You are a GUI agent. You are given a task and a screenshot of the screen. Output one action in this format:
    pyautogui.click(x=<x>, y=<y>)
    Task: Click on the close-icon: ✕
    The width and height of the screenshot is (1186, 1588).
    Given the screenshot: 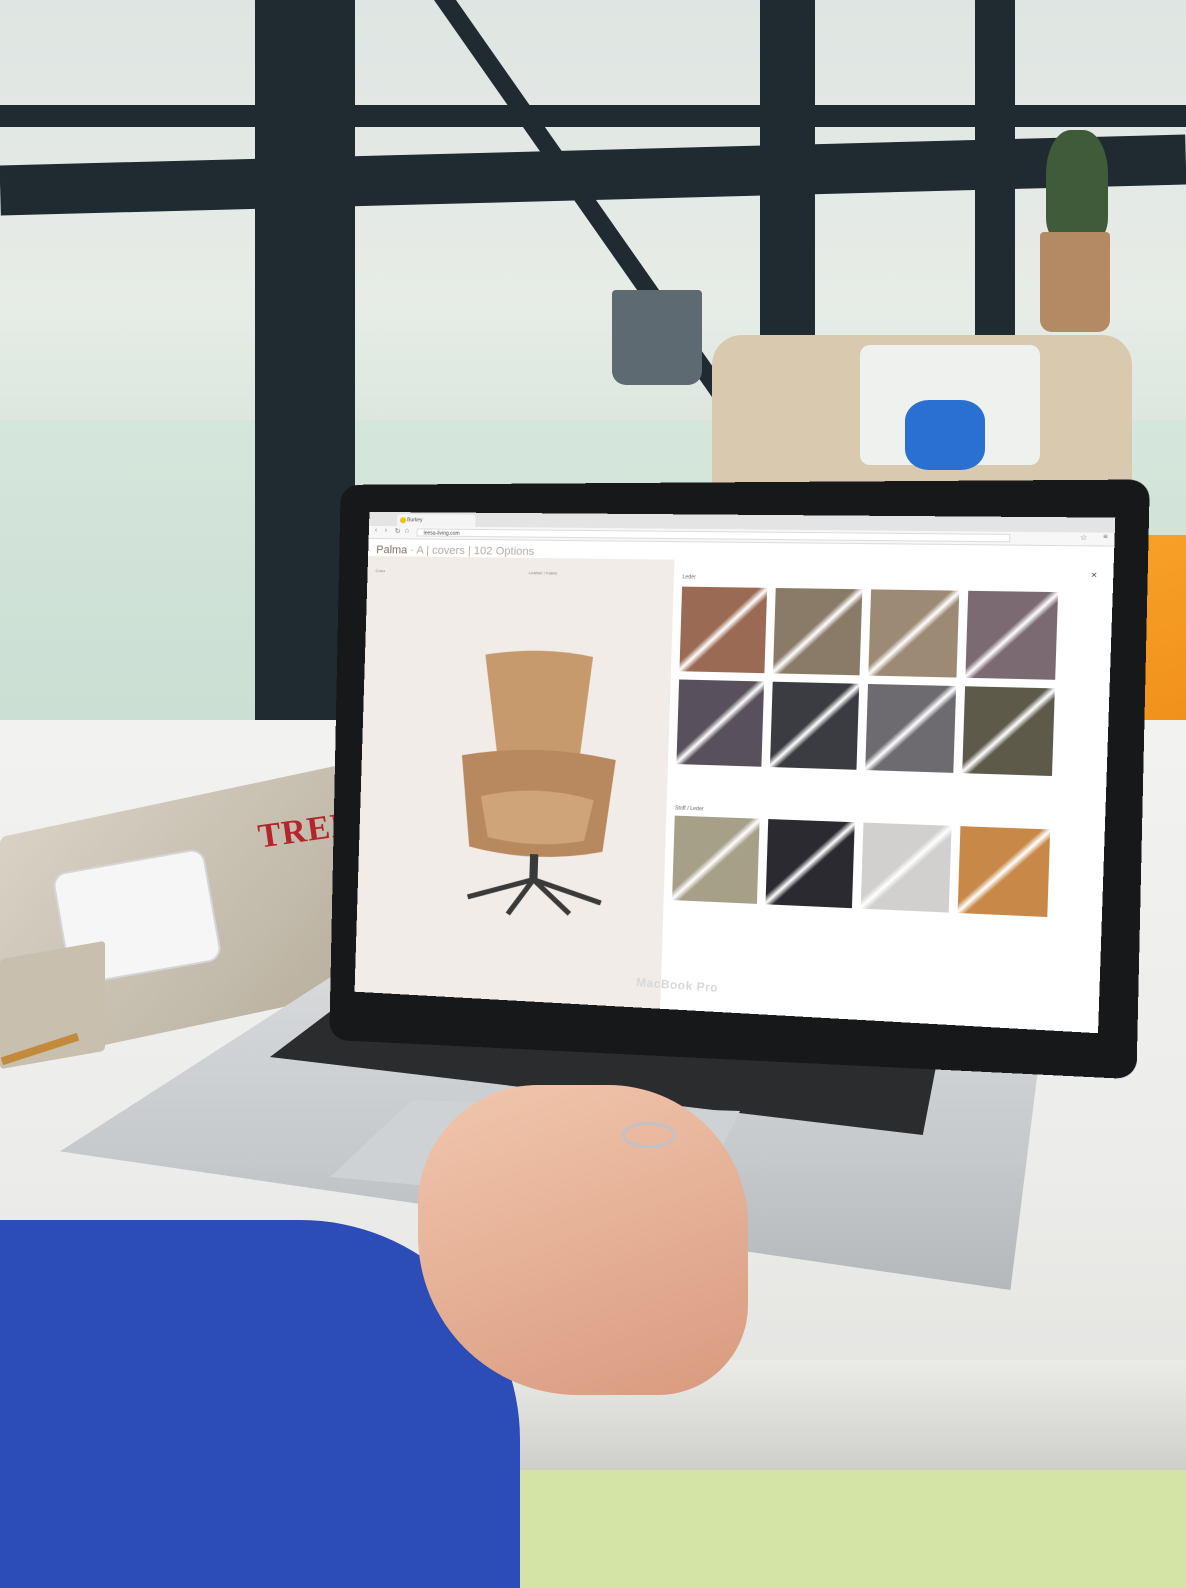 What is the action you would take?
    pyautogui.click(x=1093, y=575)
    